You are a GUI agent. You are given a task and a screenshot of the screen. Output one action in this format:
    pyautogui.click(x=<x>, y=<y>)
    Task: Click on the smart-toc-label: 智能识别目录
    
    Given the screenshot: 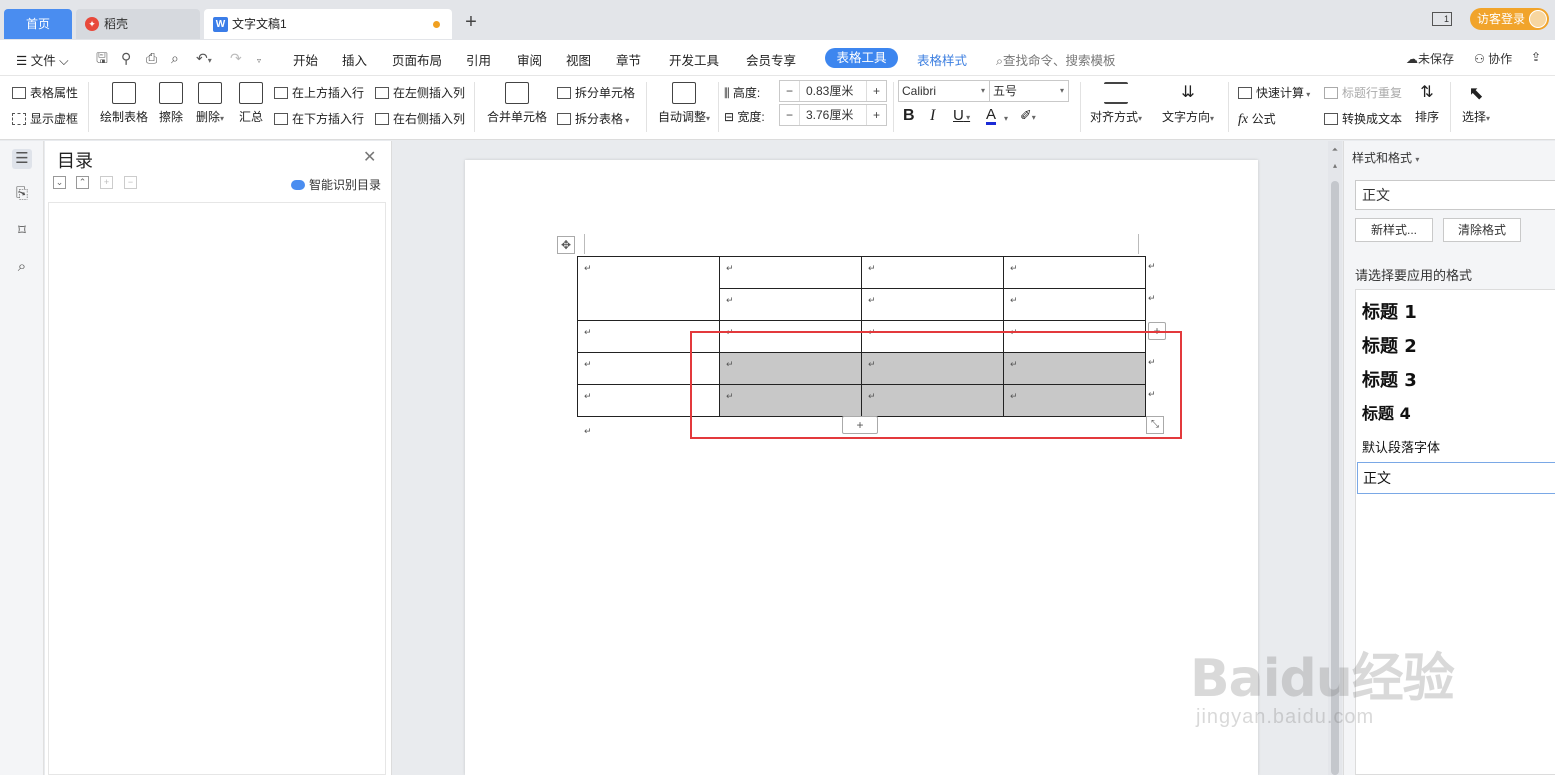 What is the action you would take?
    pyautogui.click(x=345, y=185)
    